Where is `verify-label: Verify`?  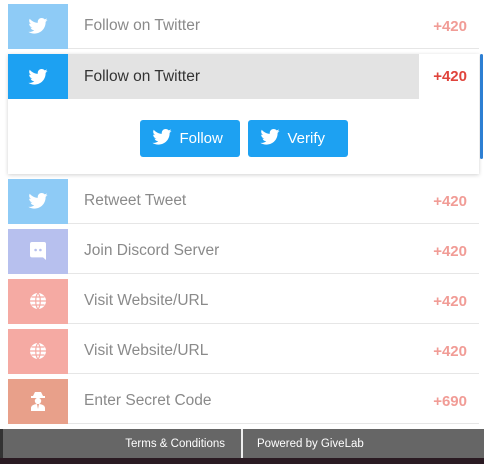
verify-label: Verify is located at coordinates (306, 138).